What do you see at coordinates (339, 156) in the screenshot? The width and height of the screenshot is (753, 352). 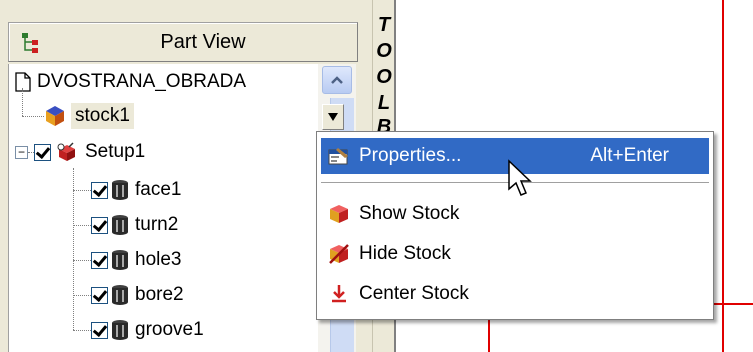 I see `properties-icon` at bounding box center [339, 156].